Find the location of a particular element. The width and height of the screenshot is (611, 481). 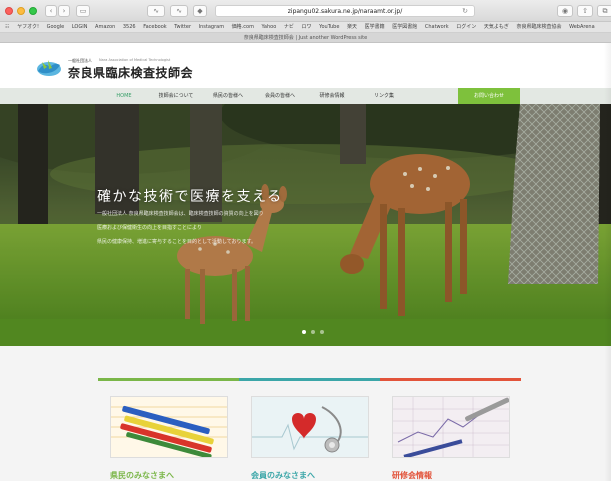

address-bar: zipangu02.sakura.ne.jp/naraamt.or.jp/ ↻ is located at coordinates (345, 11).